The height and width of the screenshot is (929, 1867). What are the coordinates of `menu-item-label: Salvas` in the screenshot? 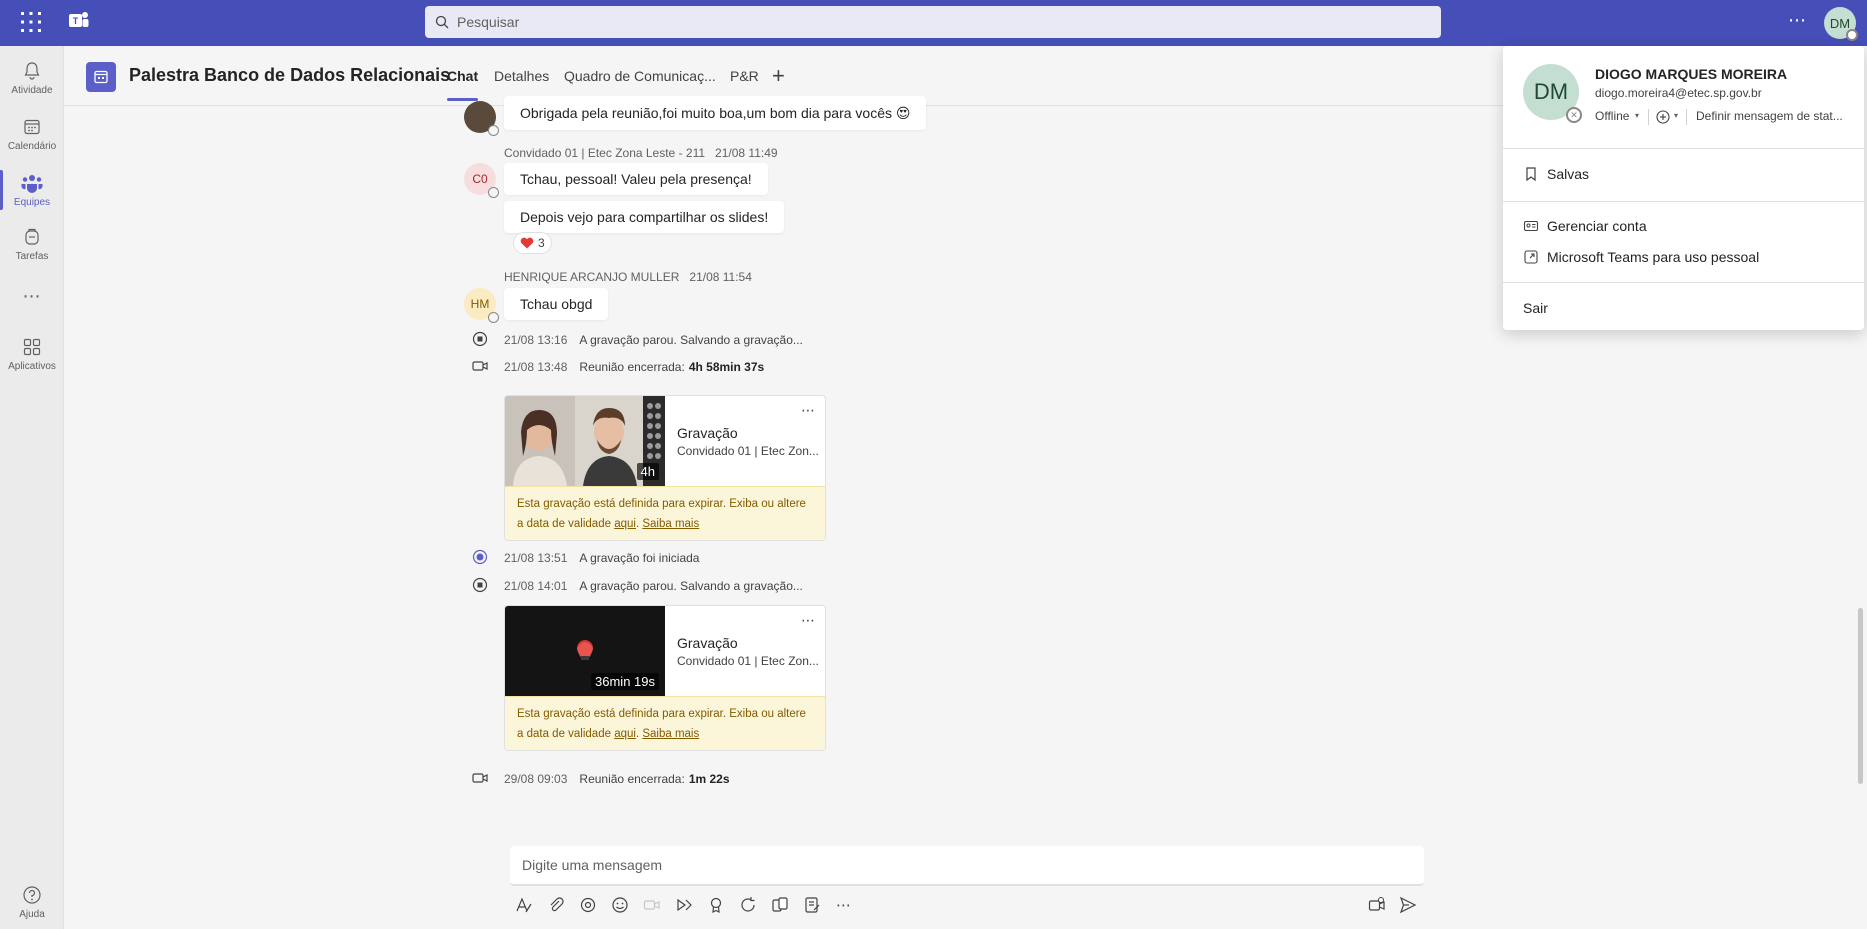 It's located at (1568, 174).